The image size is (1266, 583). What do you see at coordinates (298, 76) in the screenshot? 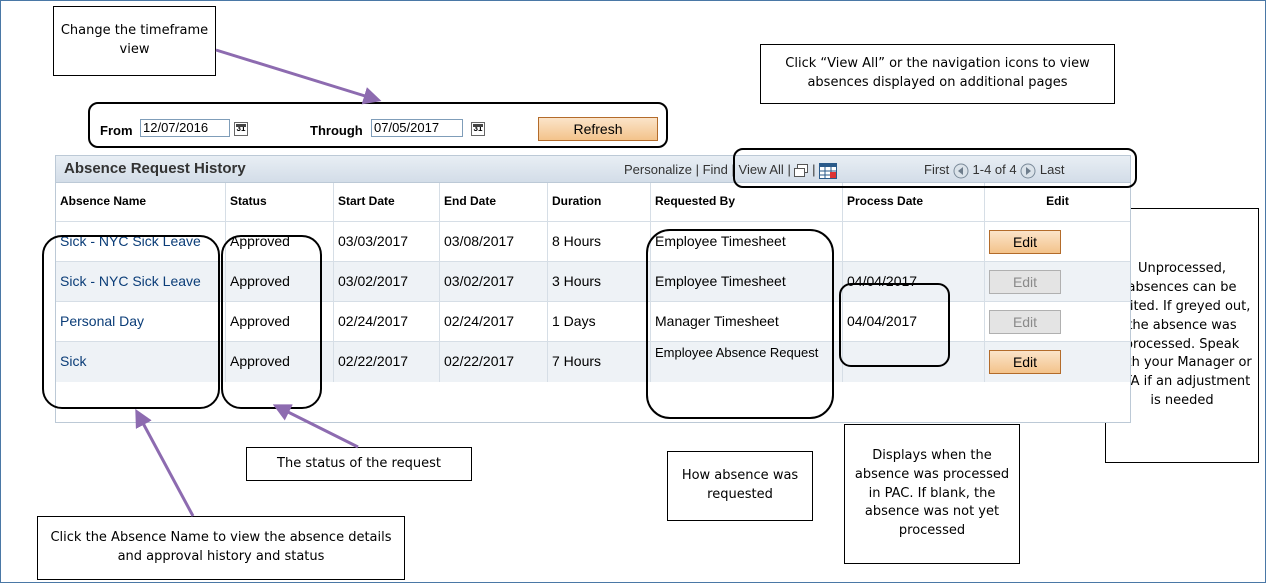
I see `arrow-timeframe` at bounding box center [298, 76].